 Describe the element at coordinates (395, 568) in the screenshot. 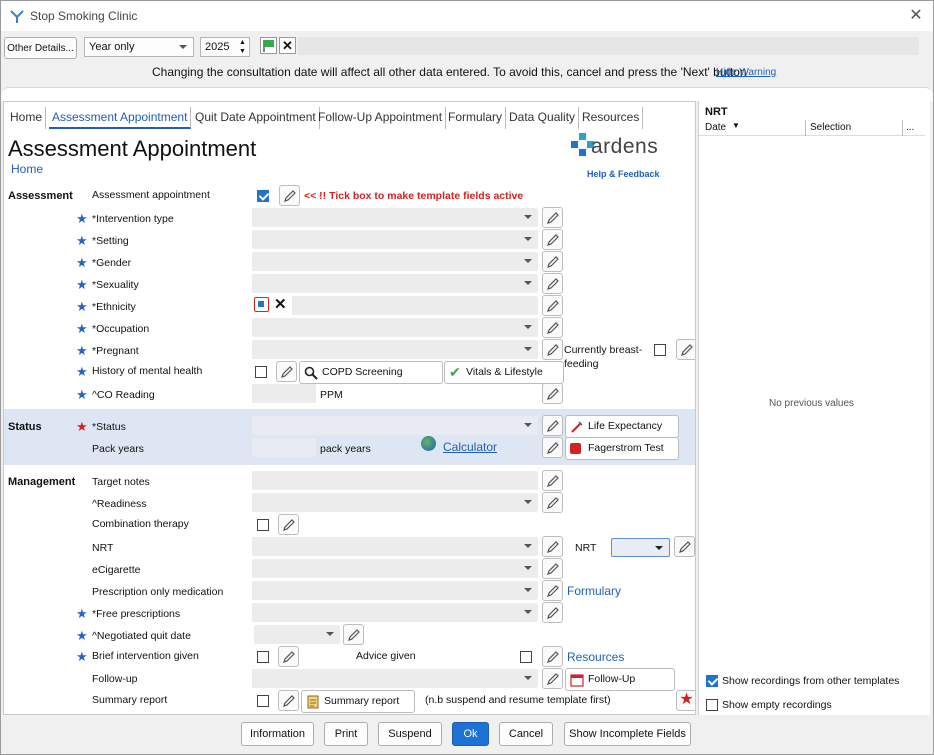

I see `ecigarette-dropdown` at that location.